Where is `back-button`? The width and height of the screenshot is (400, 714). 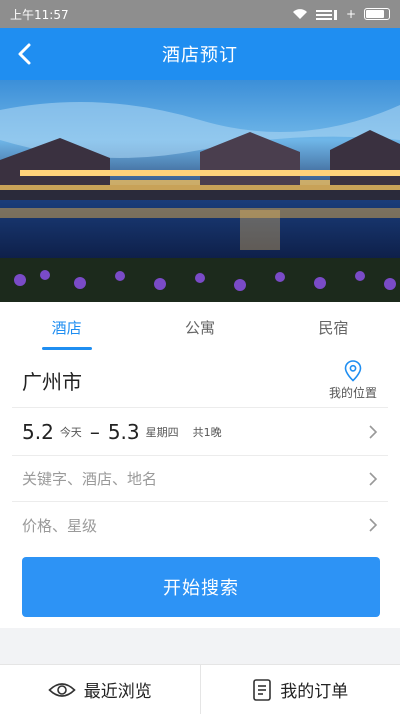 back-button is located at coordinates (24, 54).